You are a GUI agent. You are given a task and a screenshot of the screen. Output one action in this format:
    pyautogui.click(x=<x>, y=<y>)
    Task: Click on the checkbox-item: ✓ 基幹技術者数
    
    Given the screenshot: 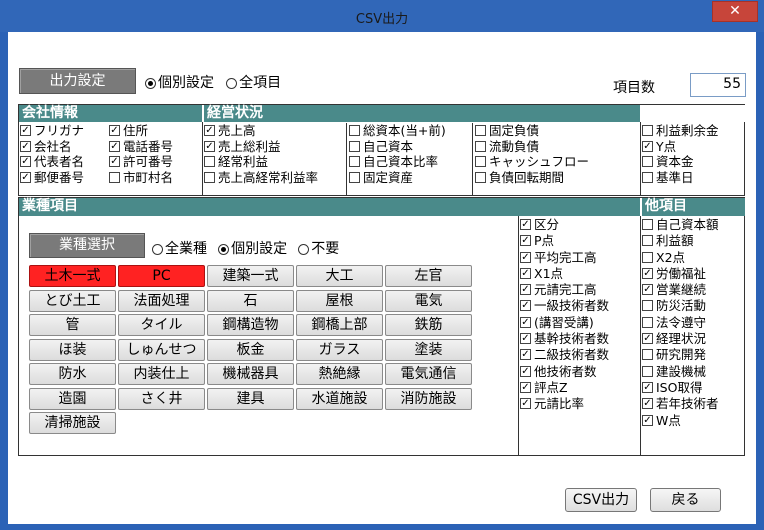 What is the action you would take?
    pyautogui.click(x=579, y=339)
    